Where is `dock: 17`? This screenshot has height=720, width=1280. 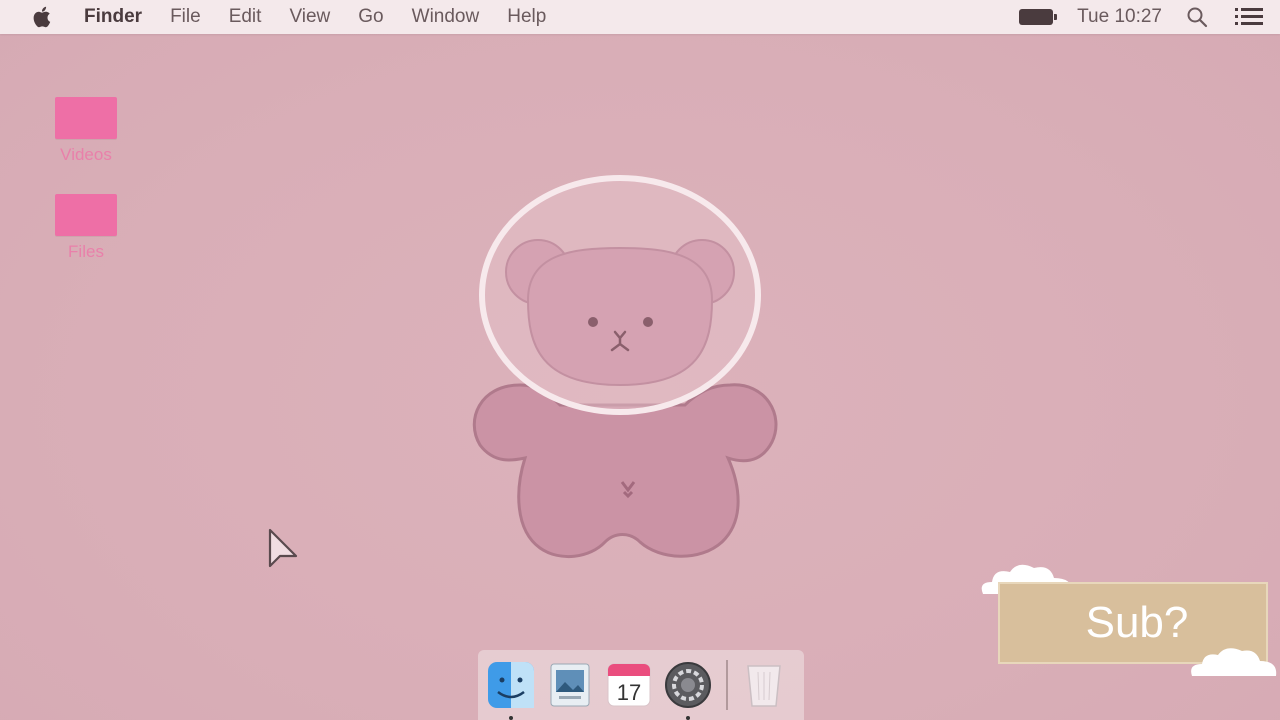 dock: 17 is located at coordinates (641, 685).